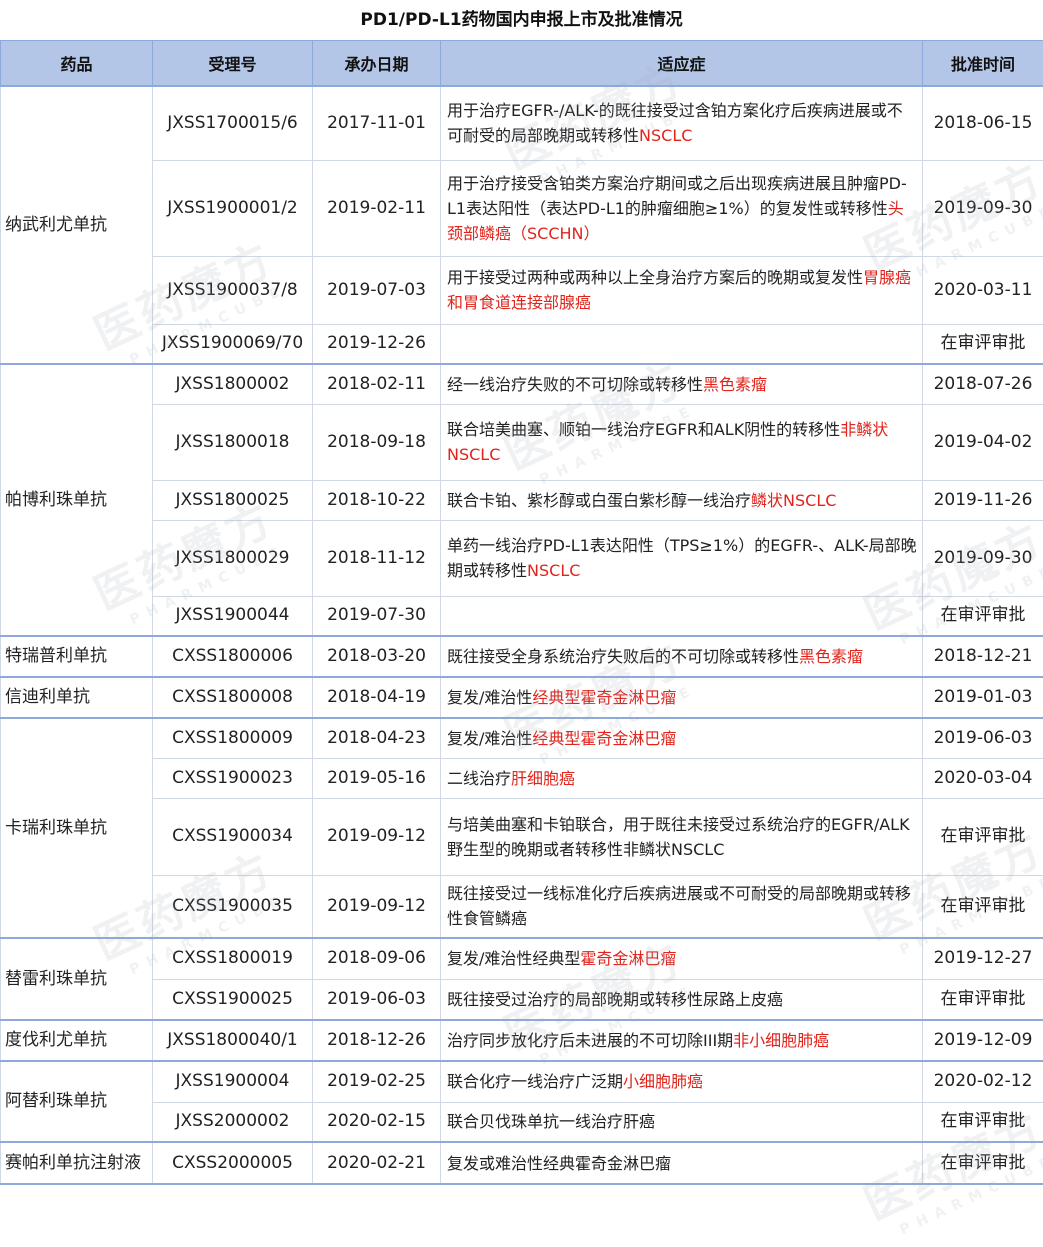 The width and height of the screenshot is (1043, 1247). I want to click on indication-highlight: 黑色素瘤, so click(735, 384).